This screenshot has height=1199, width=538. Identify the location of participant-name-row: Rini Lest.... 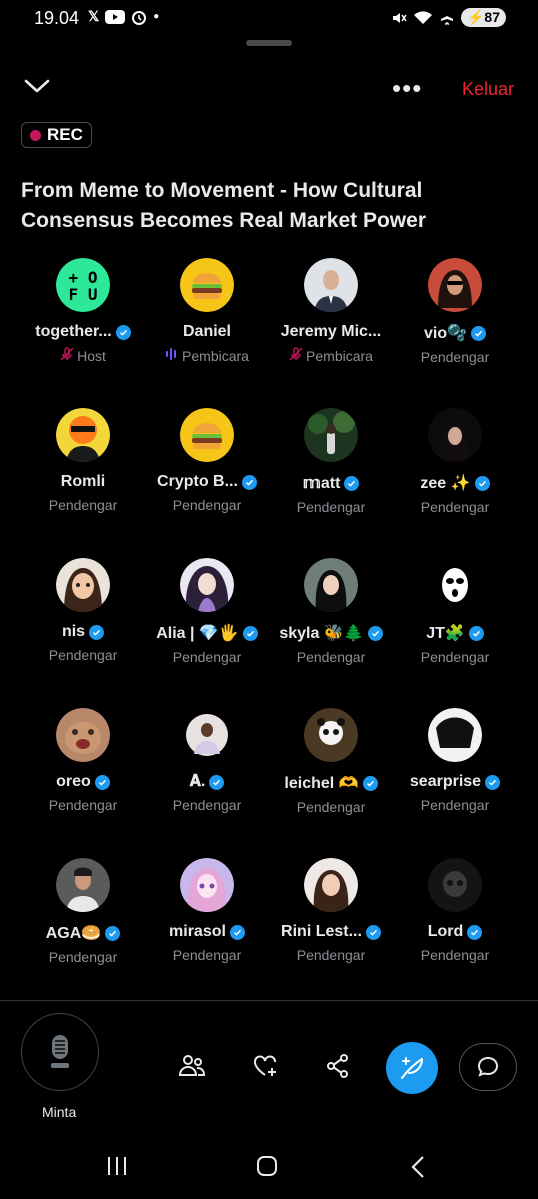
(331, 932).